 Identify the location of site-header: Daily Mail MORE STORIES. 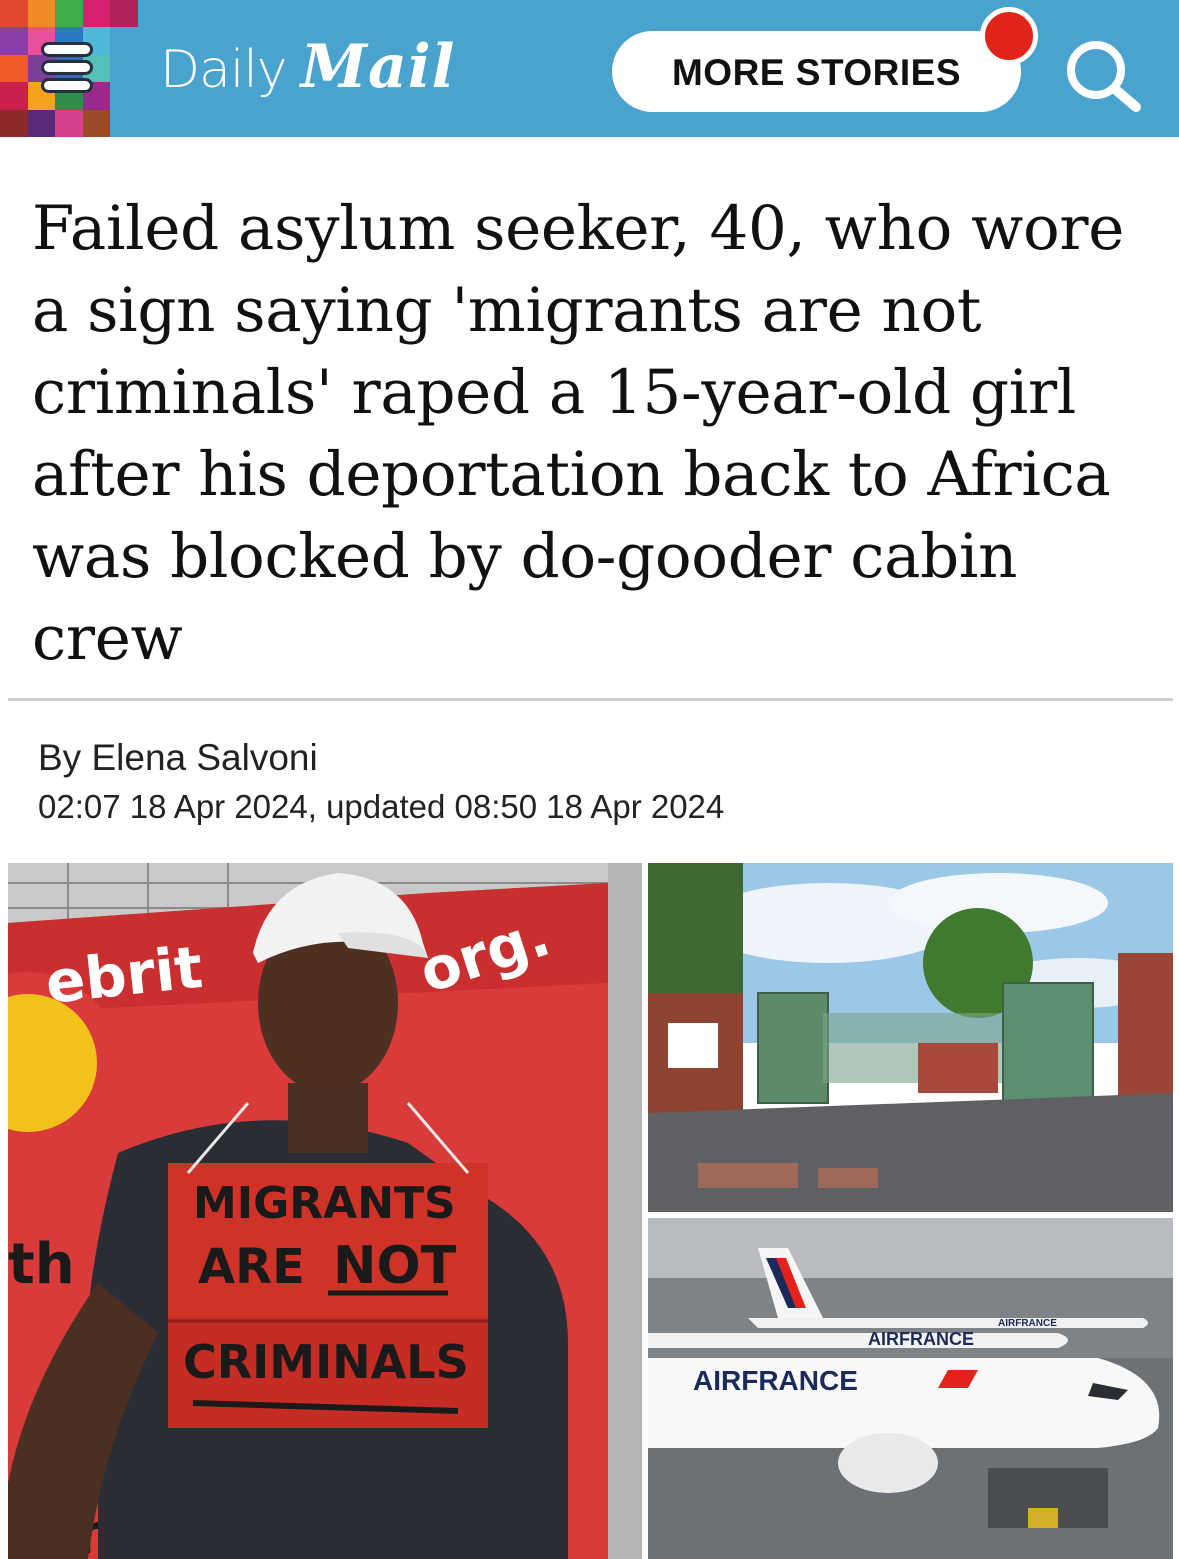
(589, 68).